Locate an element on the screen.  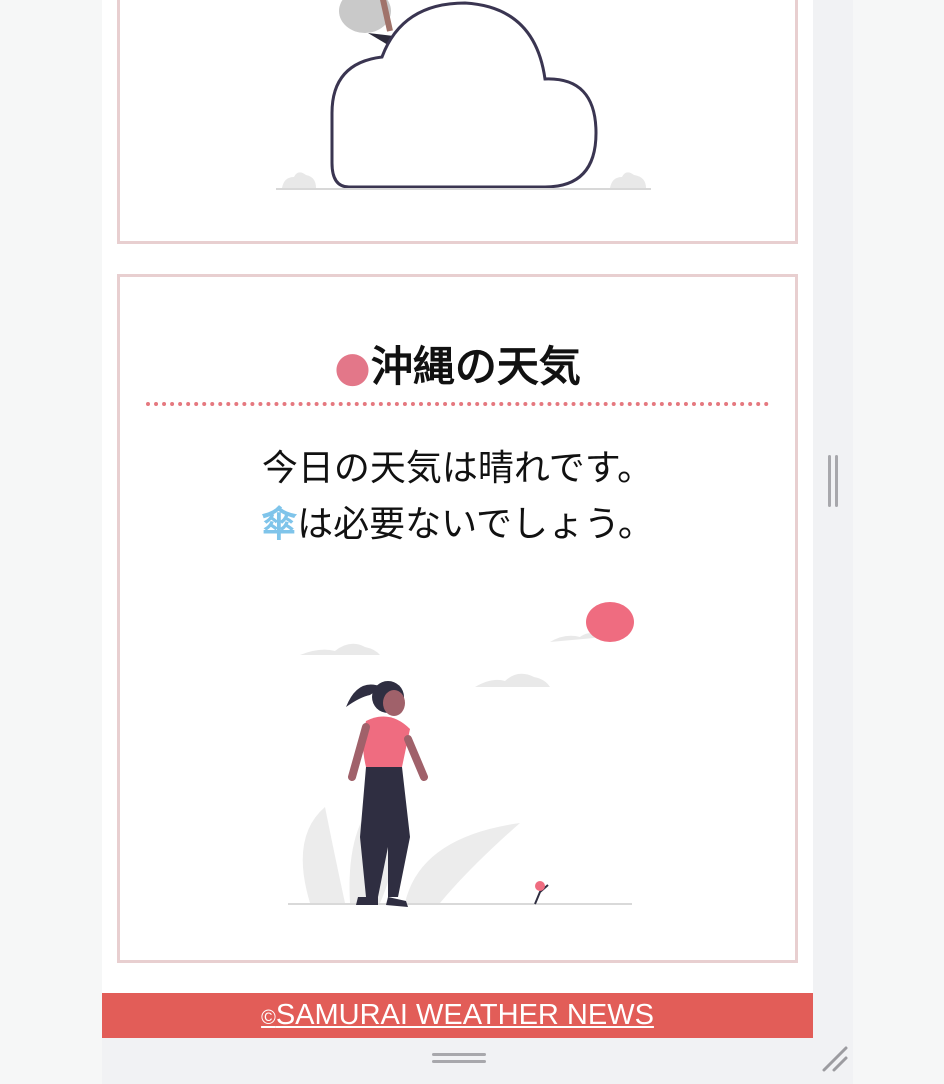
footer-copyright-link: ©SAMURAI WEATHER NEWS is located at coordinates (457, 1015).